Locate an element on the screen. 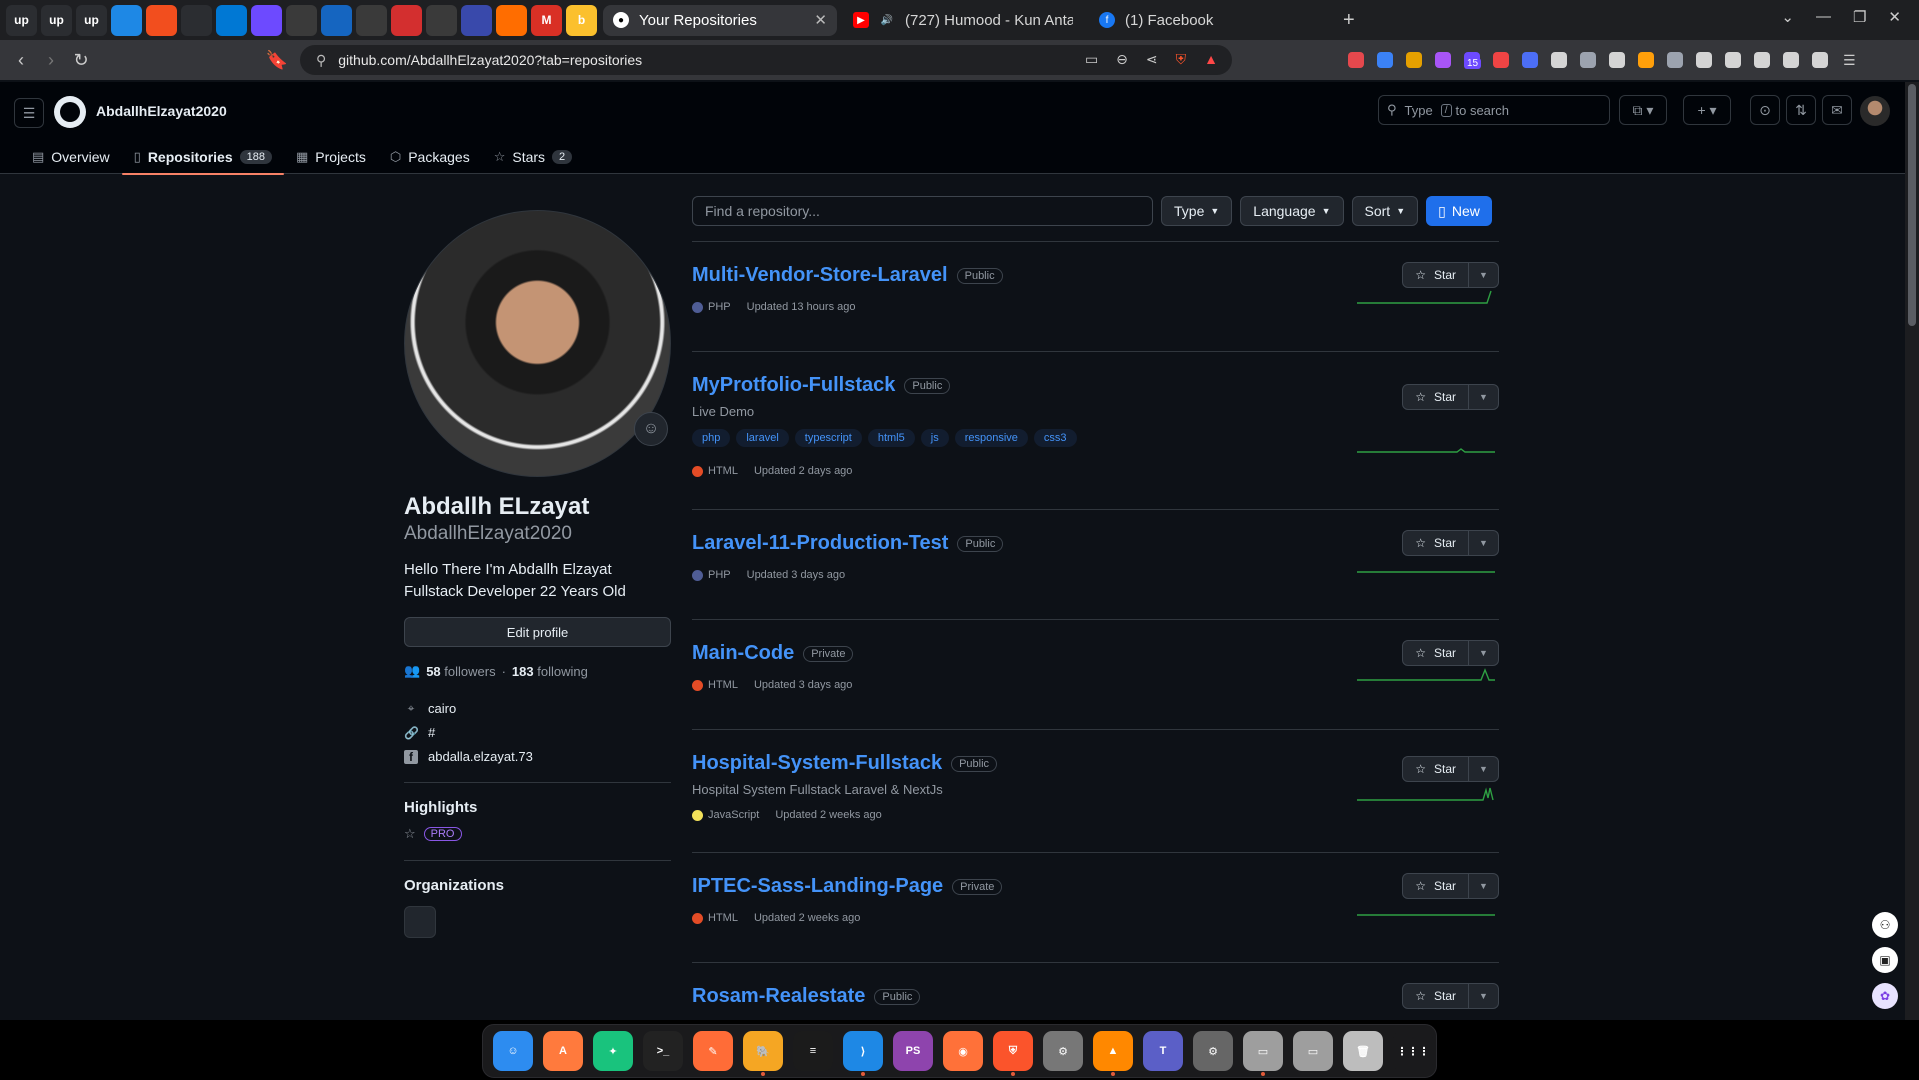  notion-icon is located at coordinates (371, 20).